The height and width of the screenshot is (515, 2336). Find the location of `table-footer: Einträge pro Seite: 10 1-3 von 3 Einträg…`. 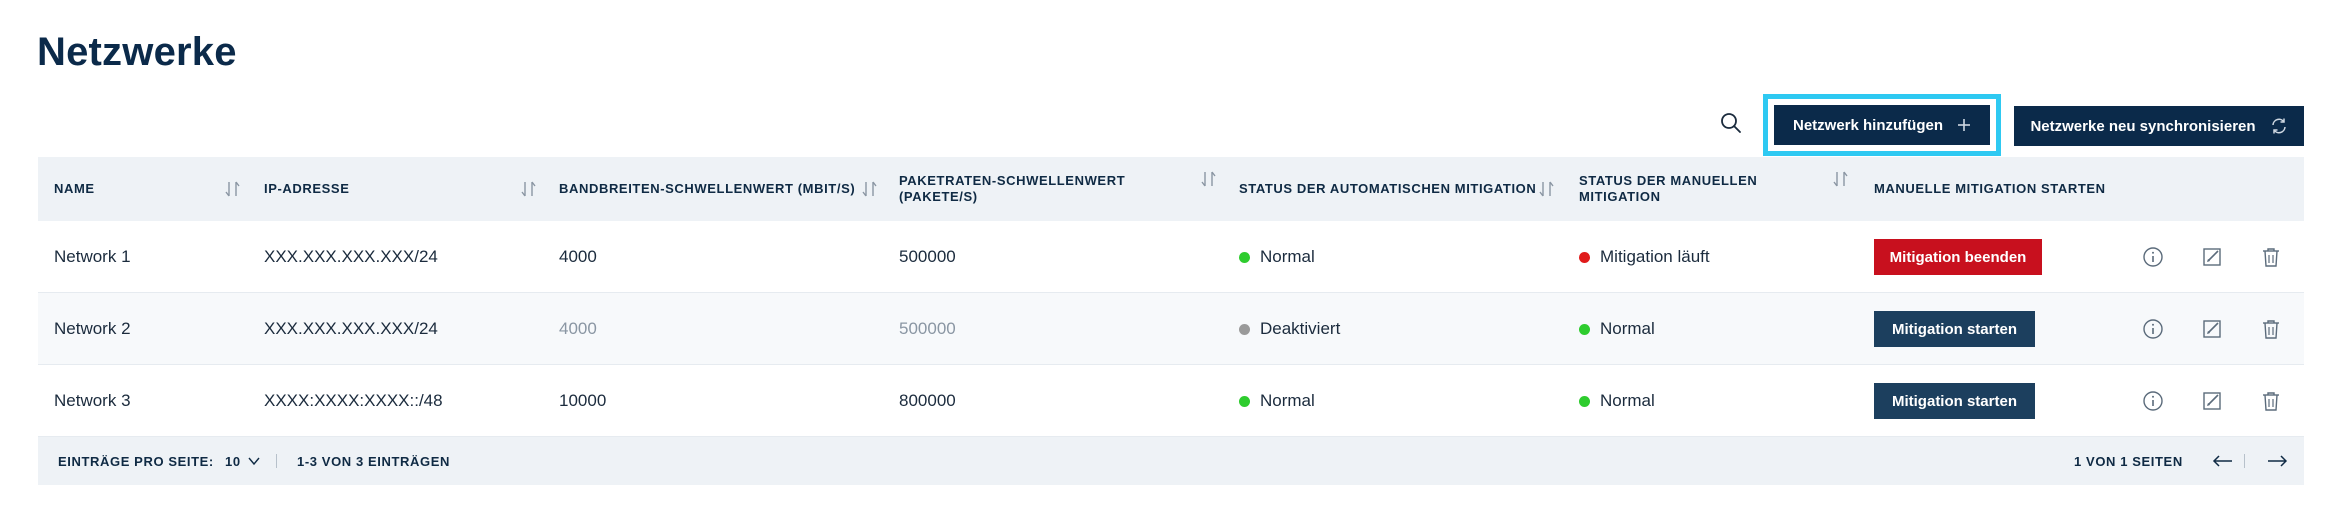

table-footer: Einträge pro Seite: 10 1-3 von 3 Einträg… is located at coordinates (1171, 461).